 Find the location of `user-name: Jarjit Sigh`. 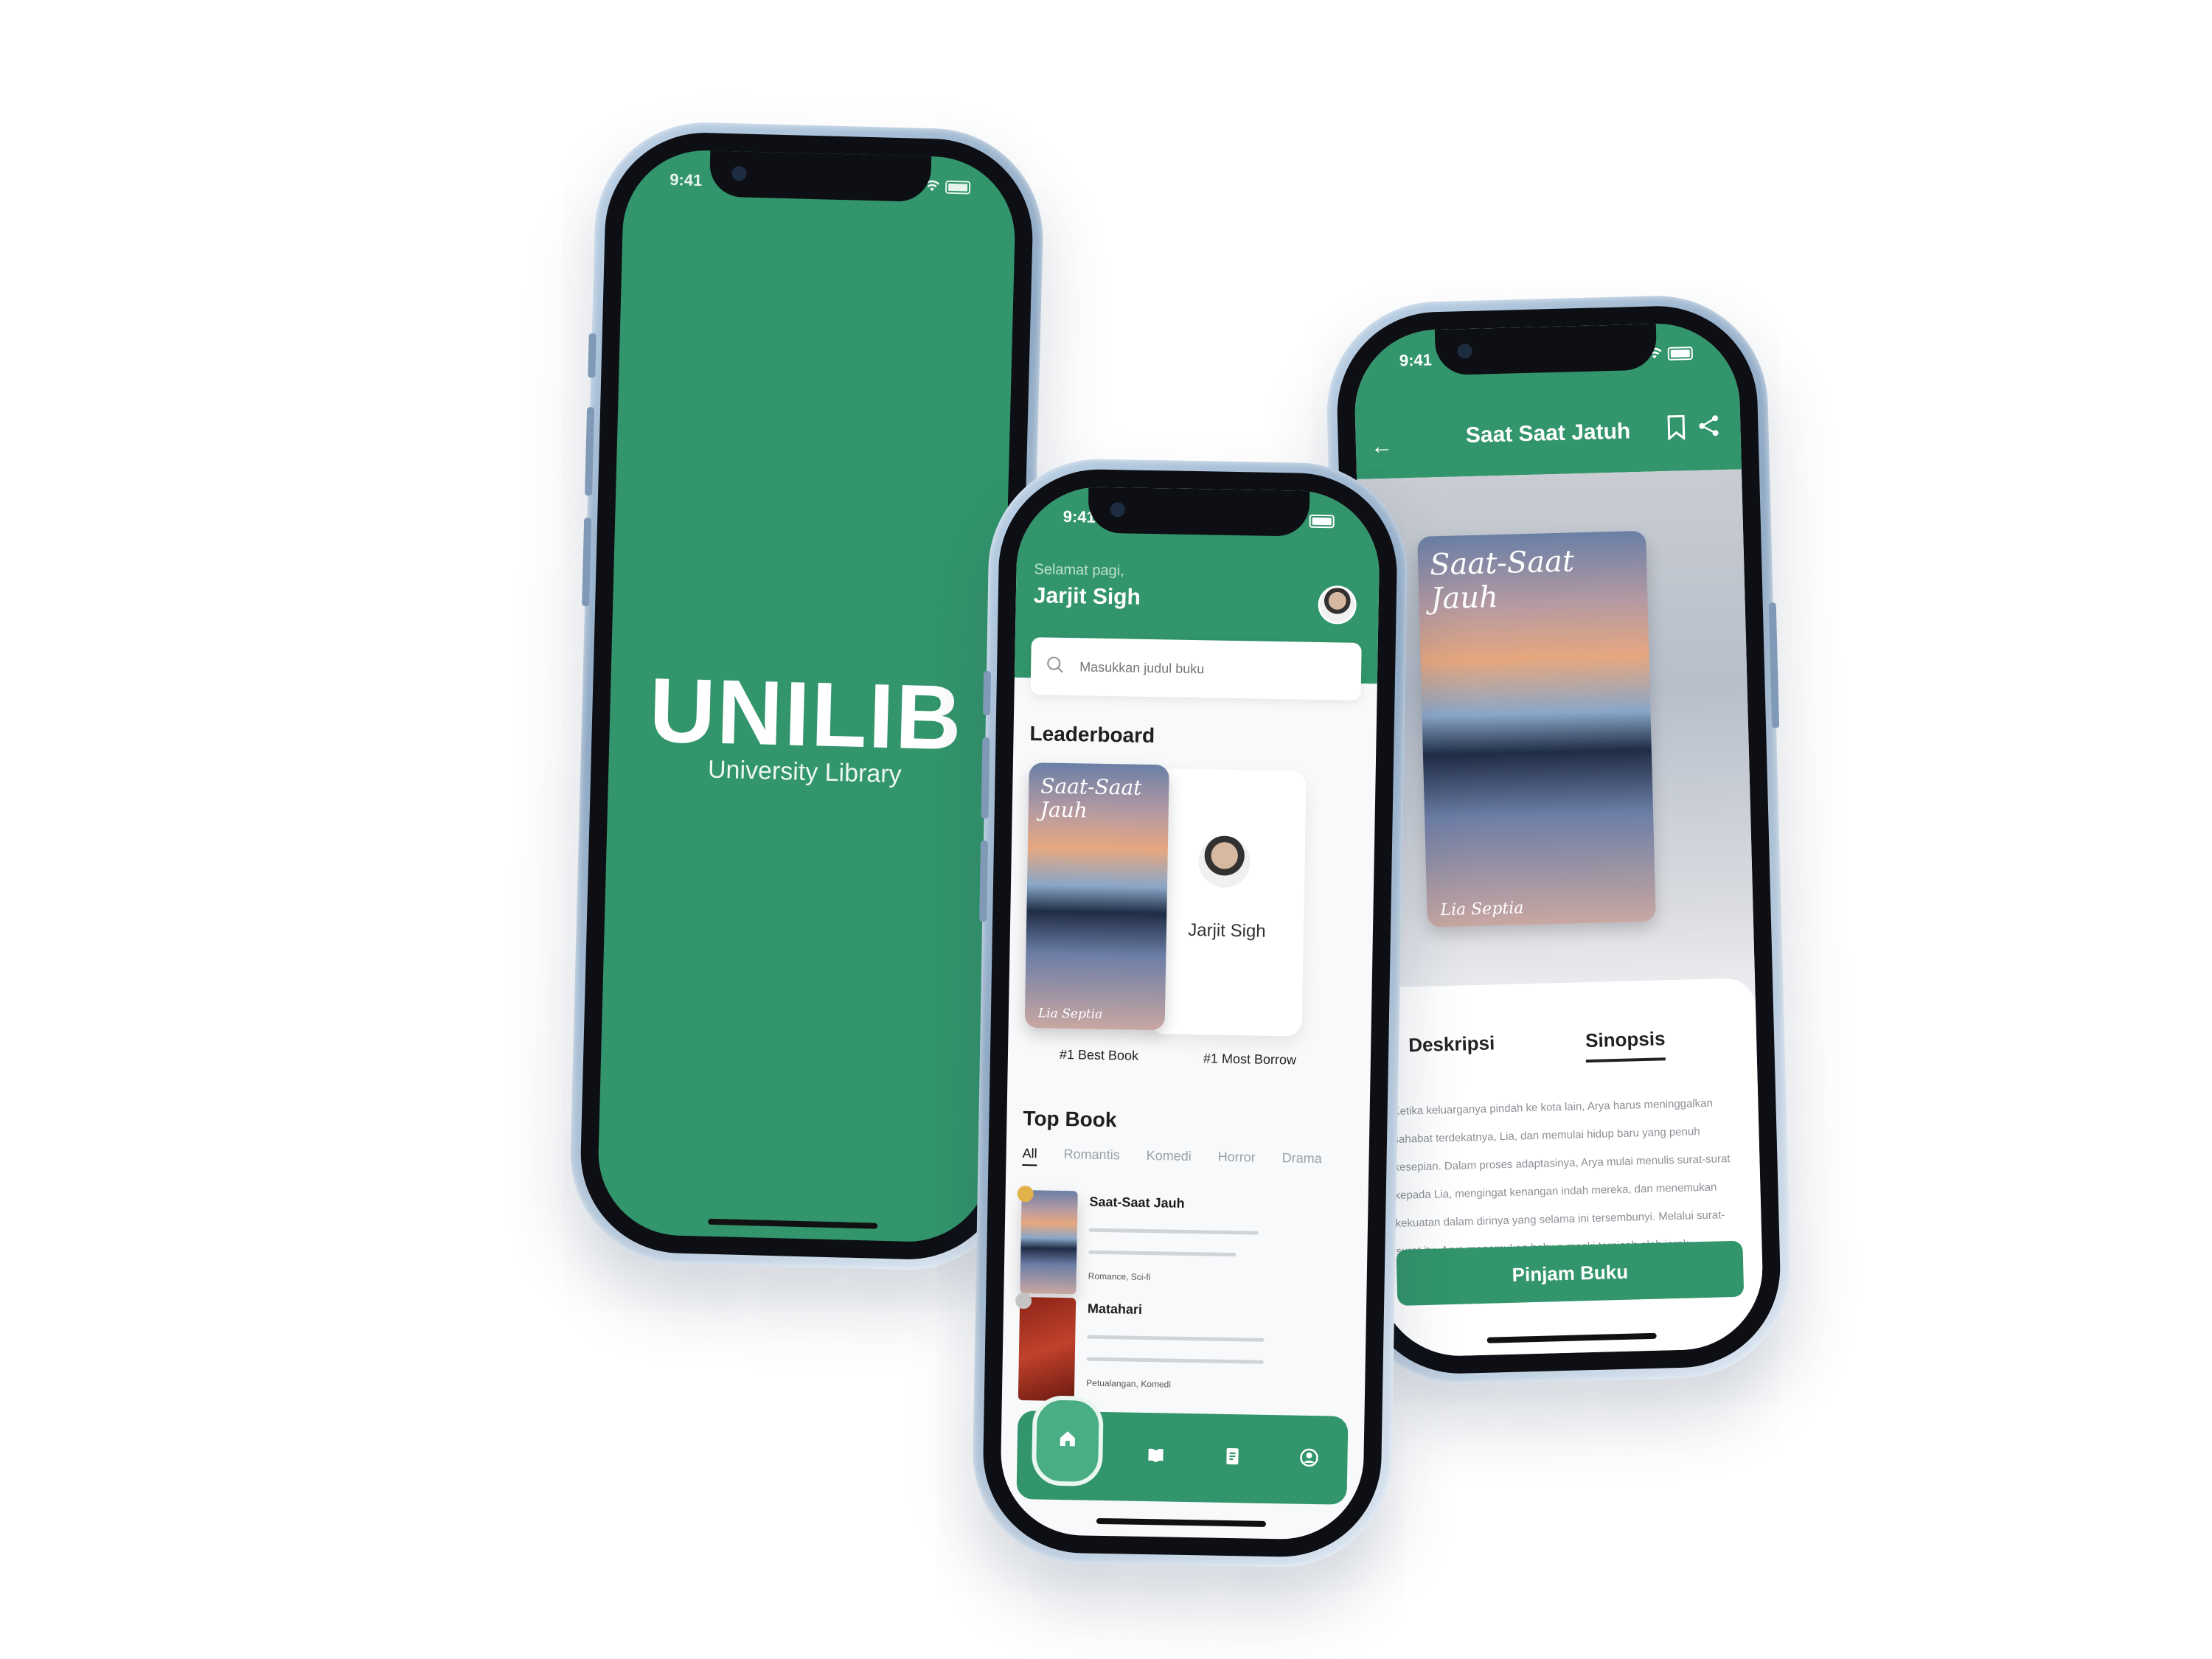

user-name: Jarjit Sigh is located at coordinates (1087, 596).